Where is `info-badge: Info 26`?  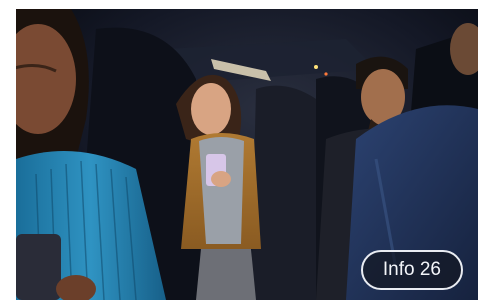 info-badge: Info 26 is located at coordinates (411, 270).